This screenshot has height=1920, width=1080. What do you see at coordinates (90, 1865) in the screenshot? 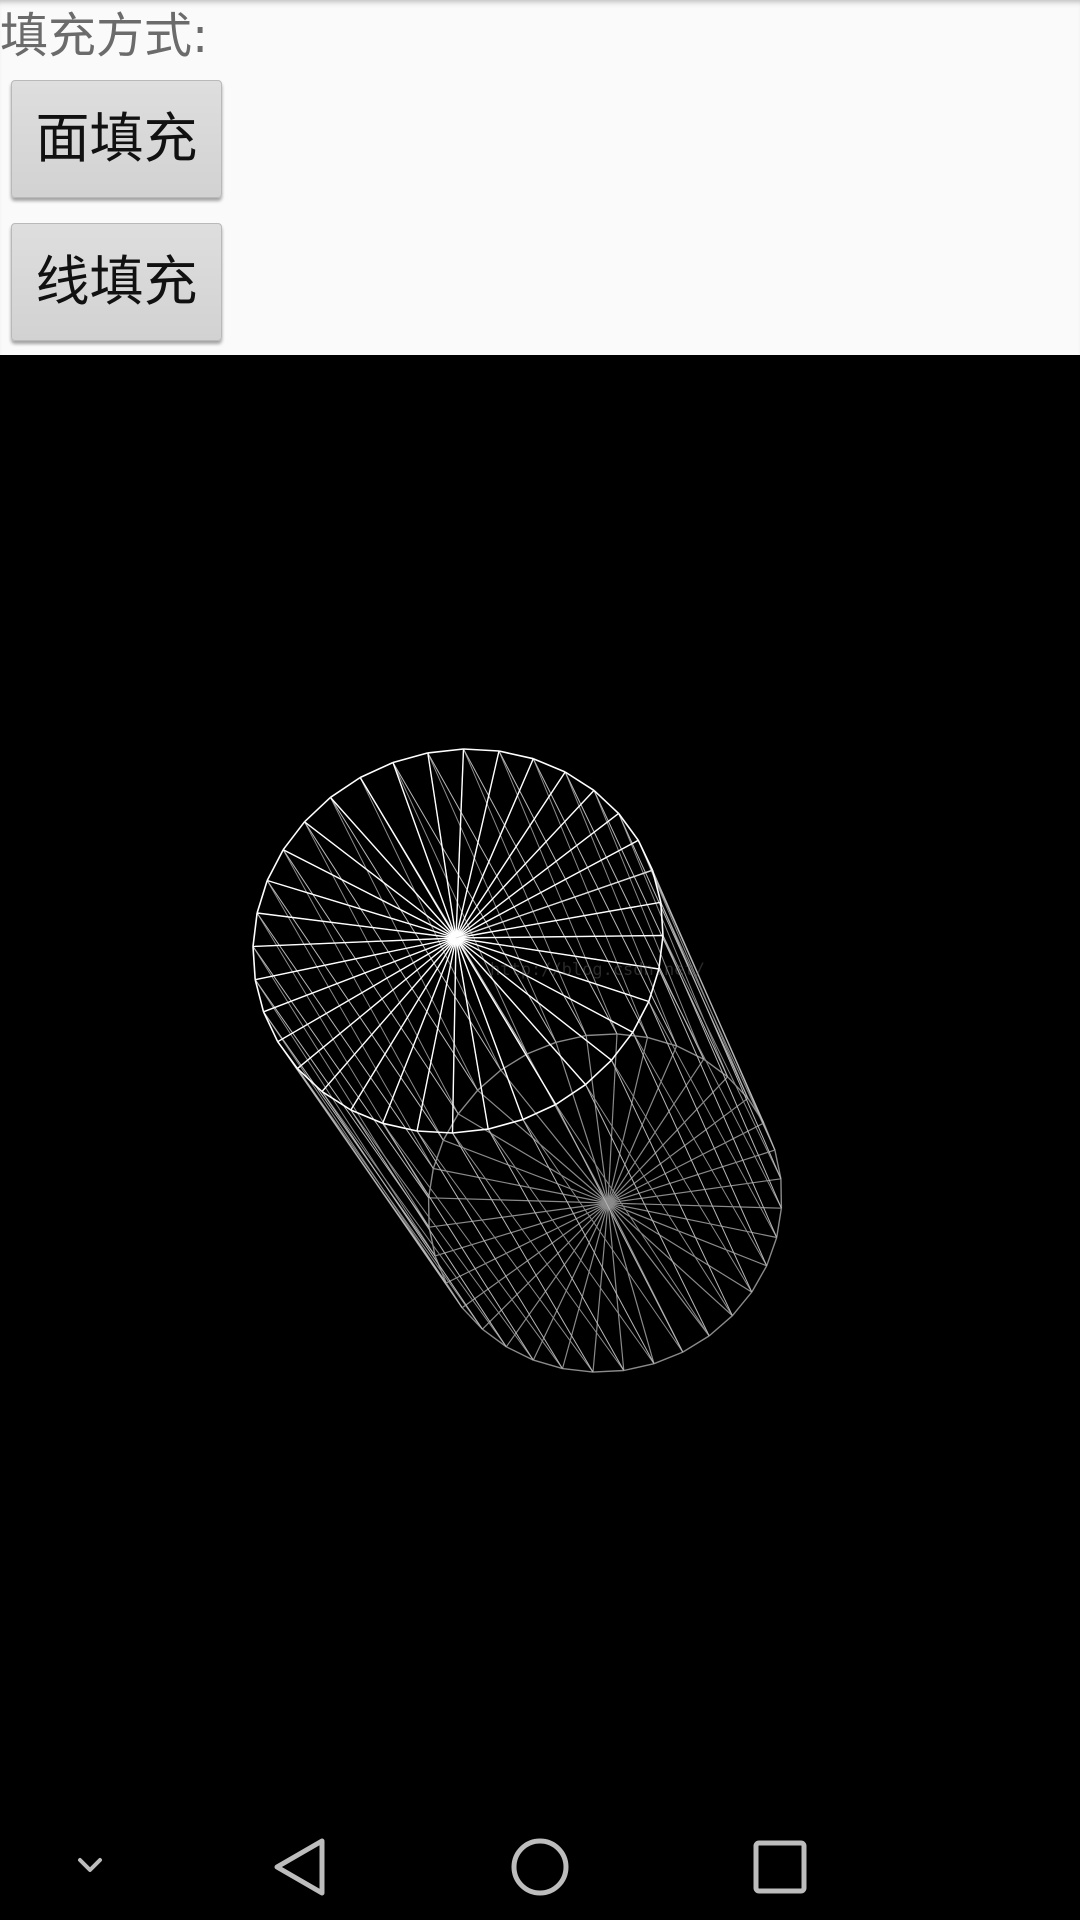
I see `chevron-down-icon` at bounding box center [90, 1865].